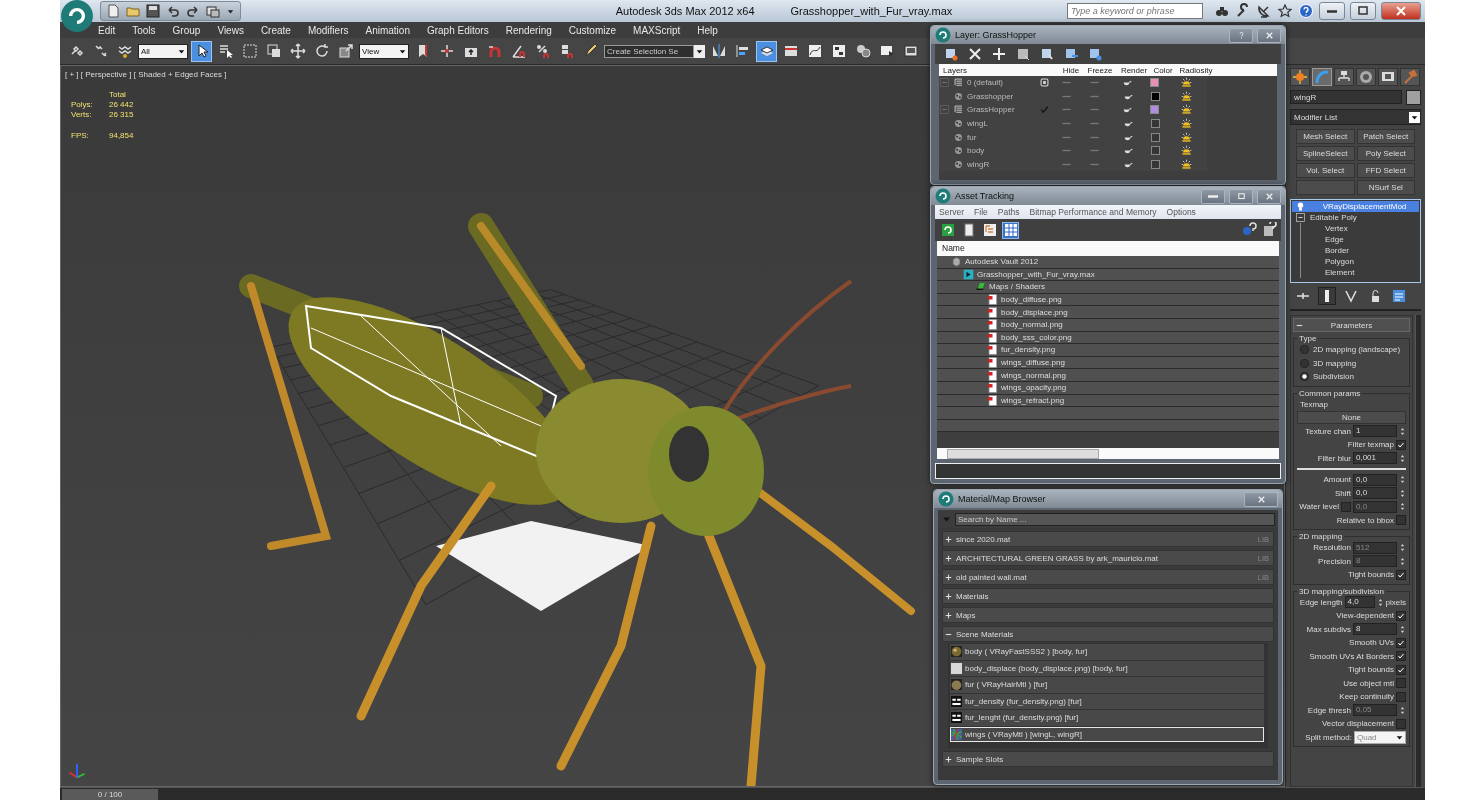 This screenshot has height=800, width=1480. Describe the element at coordinates (1343, 493) in the screenshot. I see `field-label: Shift` at that location.